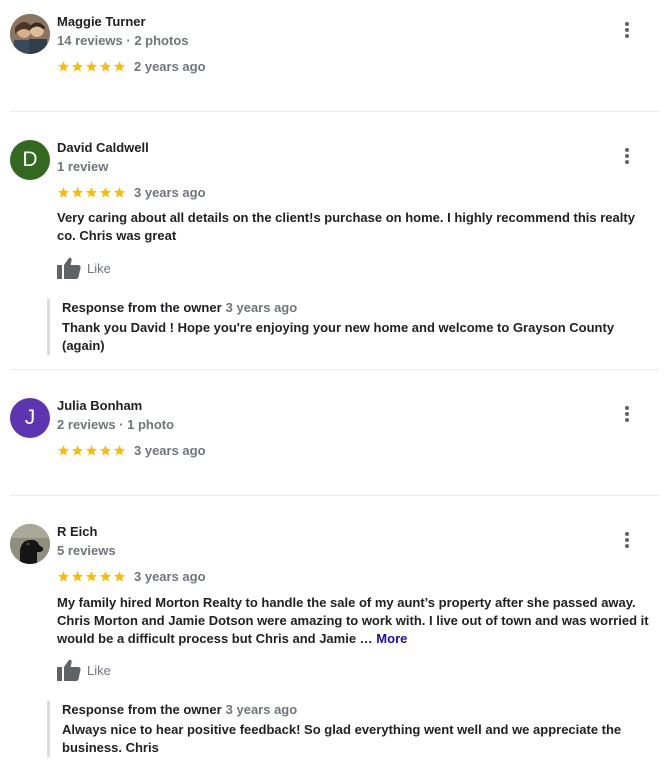 This screenshot has width=671, height=771. Describe the element at coordinates (83, 166) in the screenshot. I see `reviewer-meta: 1 review` at that location.